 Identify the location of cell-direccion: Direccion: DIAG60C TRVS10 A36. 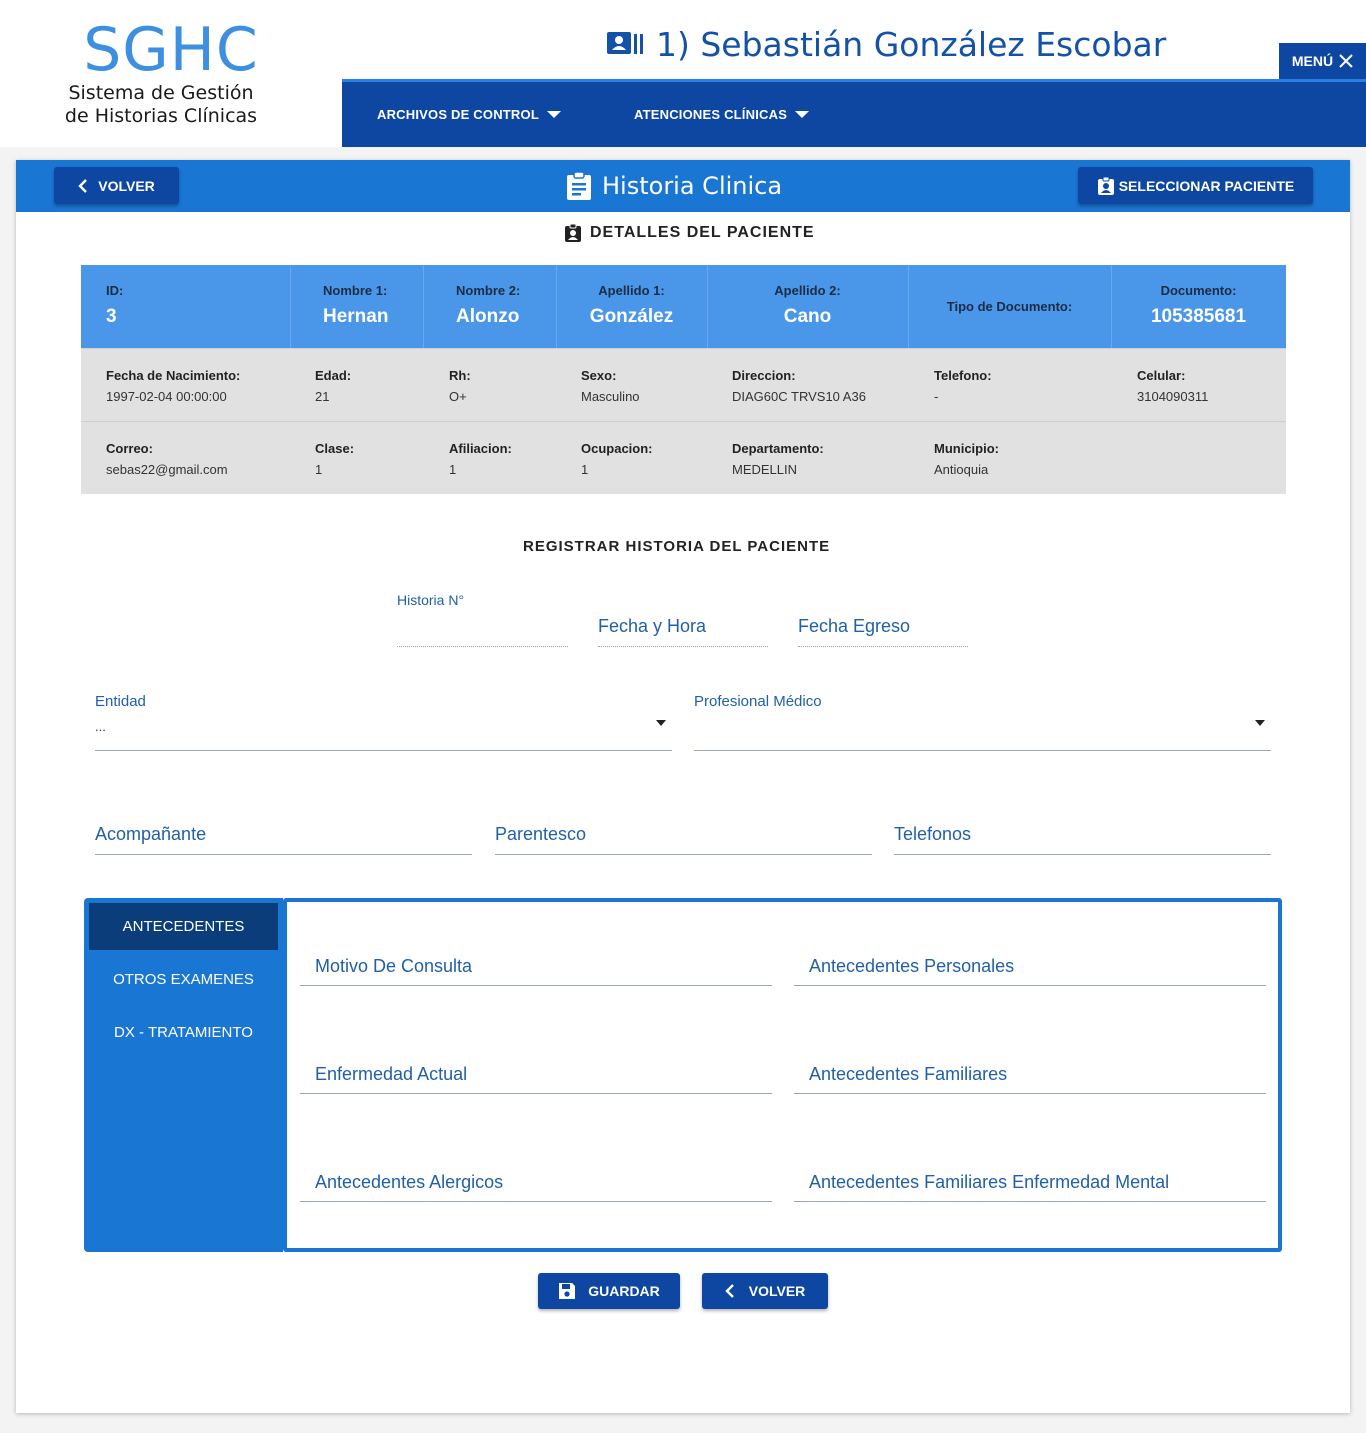
(799, 386).